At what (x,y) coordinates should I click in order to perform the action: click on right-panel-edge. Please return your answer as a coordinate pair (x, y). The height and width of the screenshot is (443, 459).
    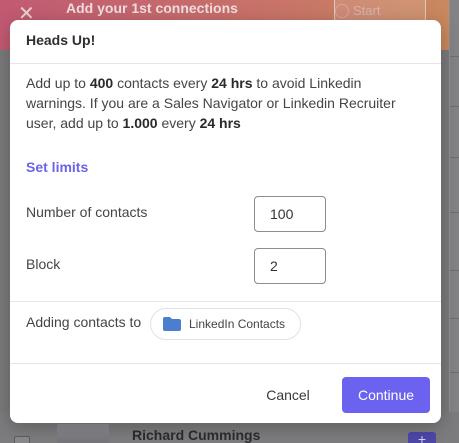
    Looking at the image, I should click on (454, 221).